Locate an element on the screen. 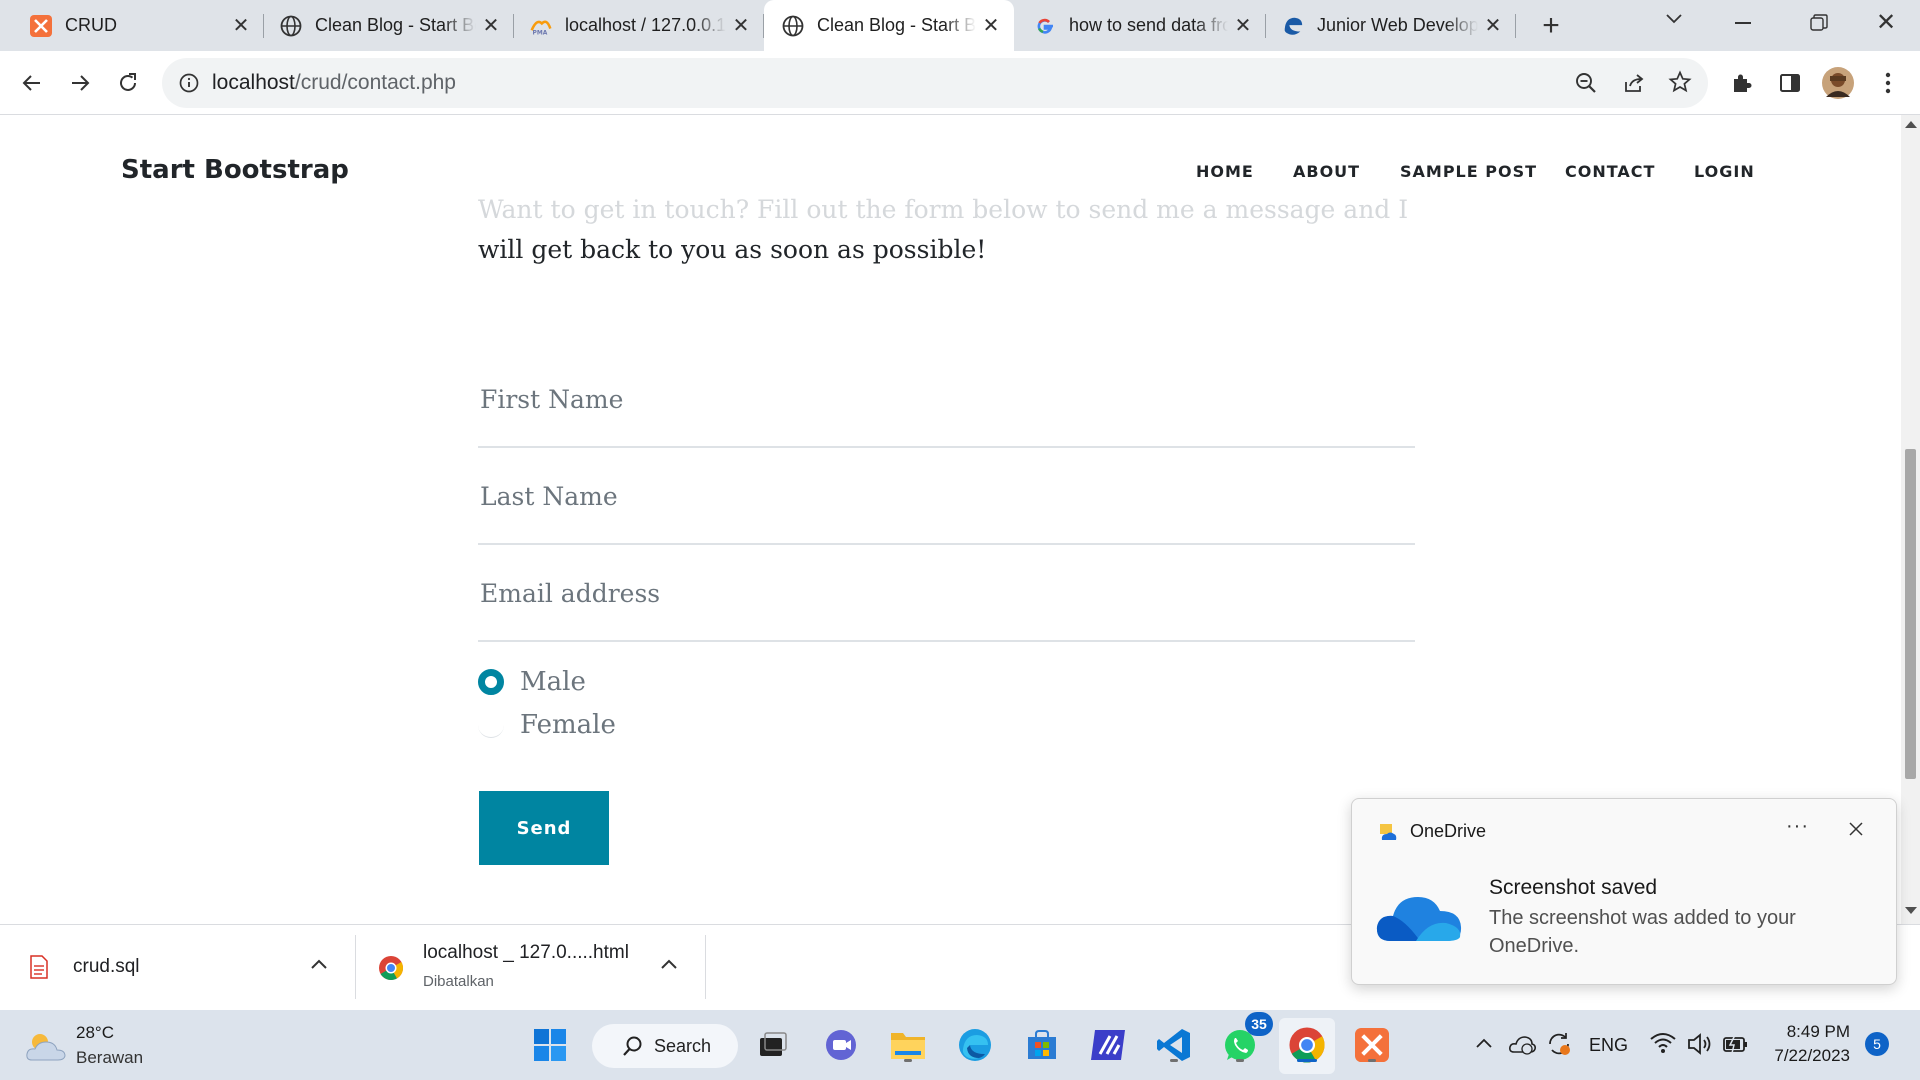 Image resolution: width=1920 pixels, height=1080 pixels. tab-clean-blog-active: Clean Blog - Start Bootstrap ✕ is located at coordinates (889, 25).